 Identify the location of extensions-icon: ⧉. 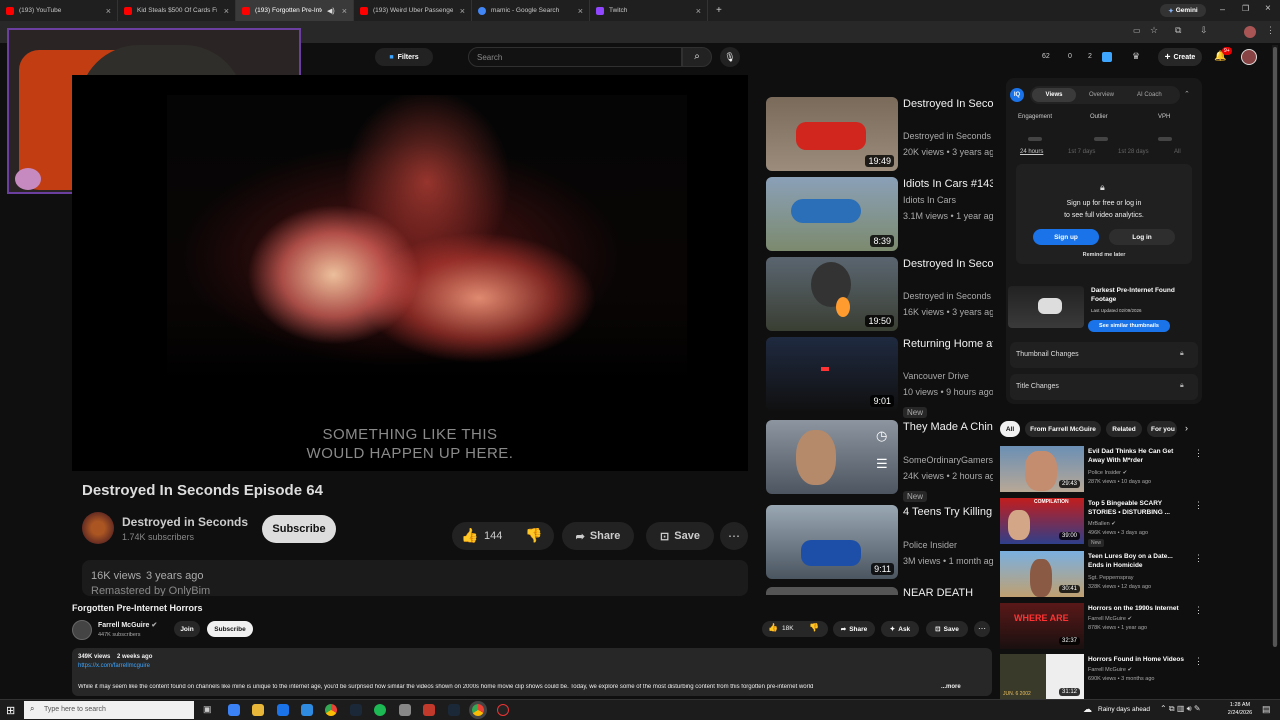
(1178, 30).